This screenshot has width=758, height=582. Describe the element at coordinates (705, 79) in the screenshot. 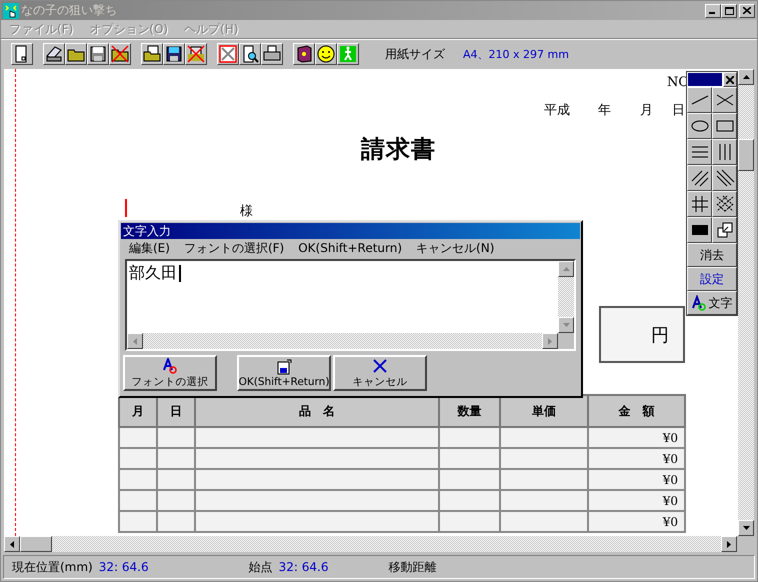

I see `color-swatch` at that location.